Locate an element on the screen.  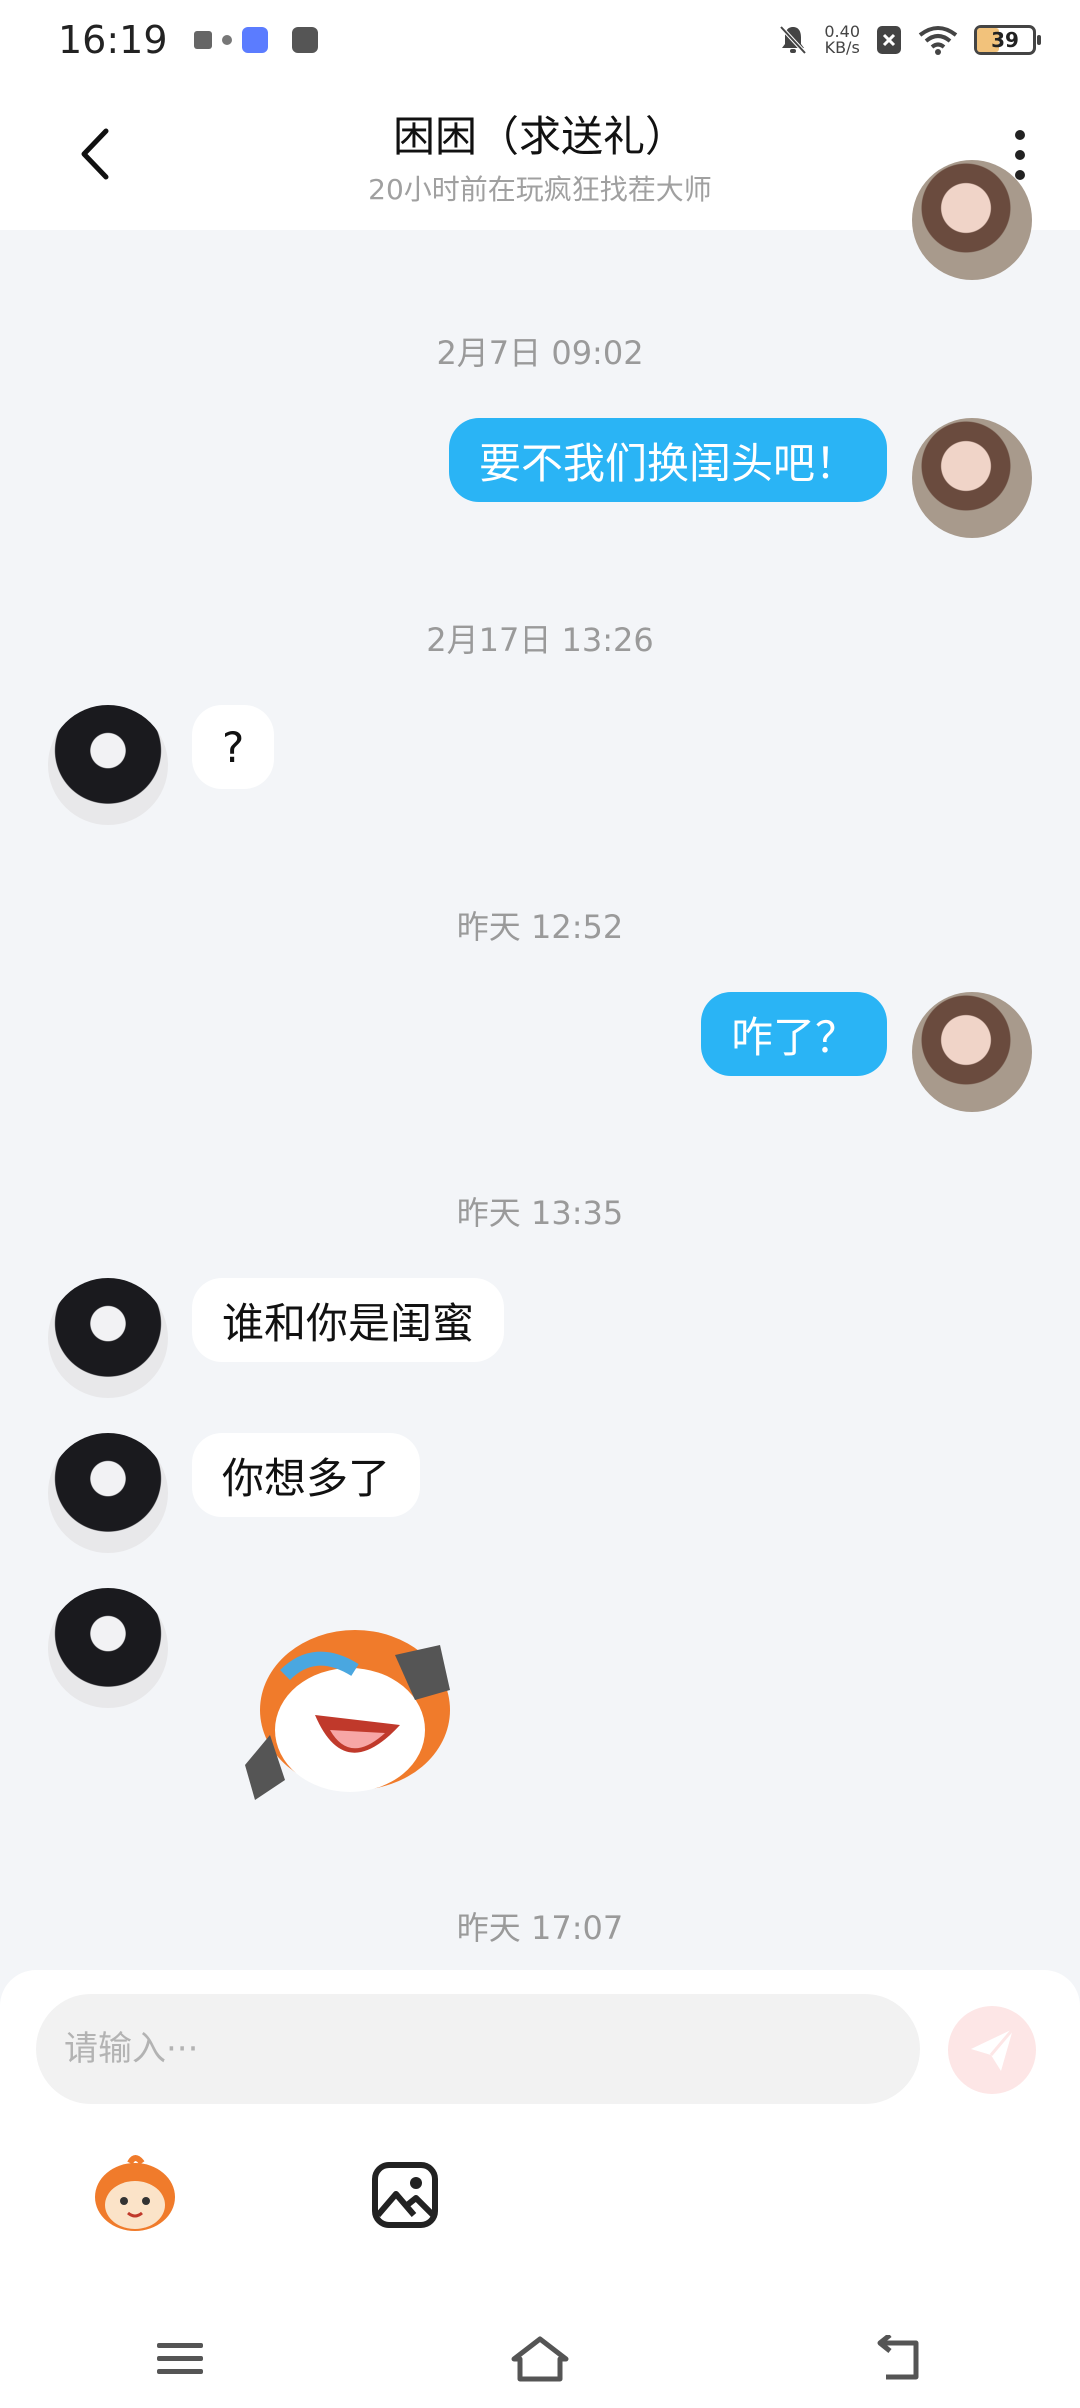
timestamp: 昨天 13:35 is located at coordinates (540, 1213).